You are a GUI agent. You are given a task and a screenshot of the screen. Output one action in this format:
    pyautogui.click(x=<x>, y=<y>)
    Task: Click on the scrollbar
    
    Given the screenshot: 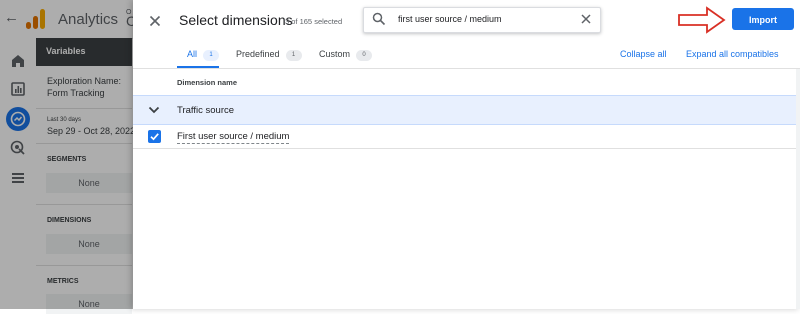 What is the action you would take?
    pyautogui.click(x=798, y=189)
    